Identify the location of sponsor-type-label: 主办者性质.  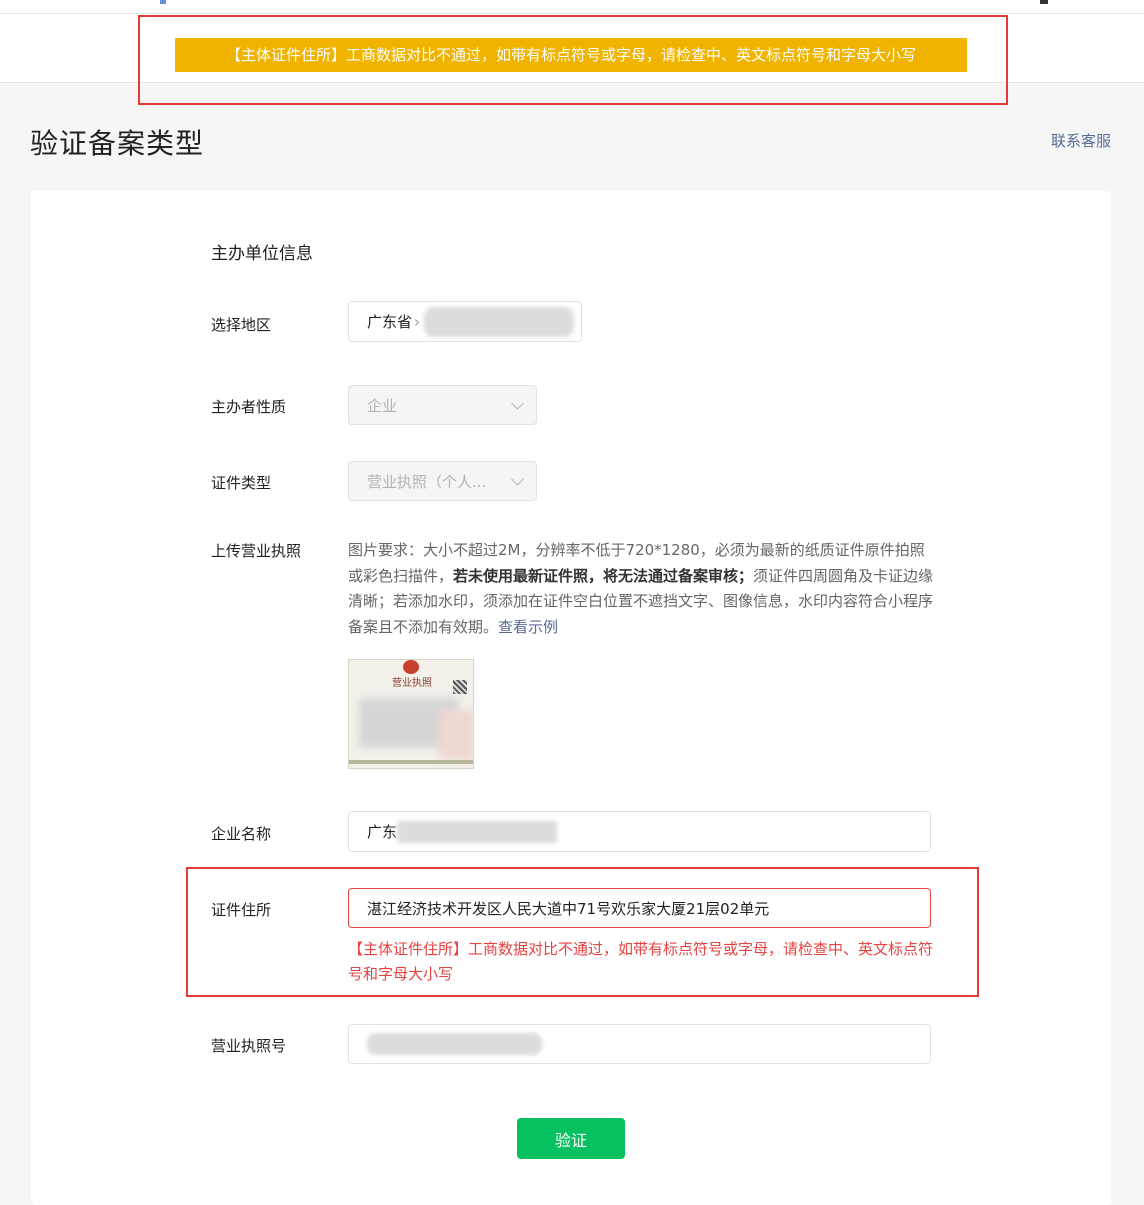
(249, 407).